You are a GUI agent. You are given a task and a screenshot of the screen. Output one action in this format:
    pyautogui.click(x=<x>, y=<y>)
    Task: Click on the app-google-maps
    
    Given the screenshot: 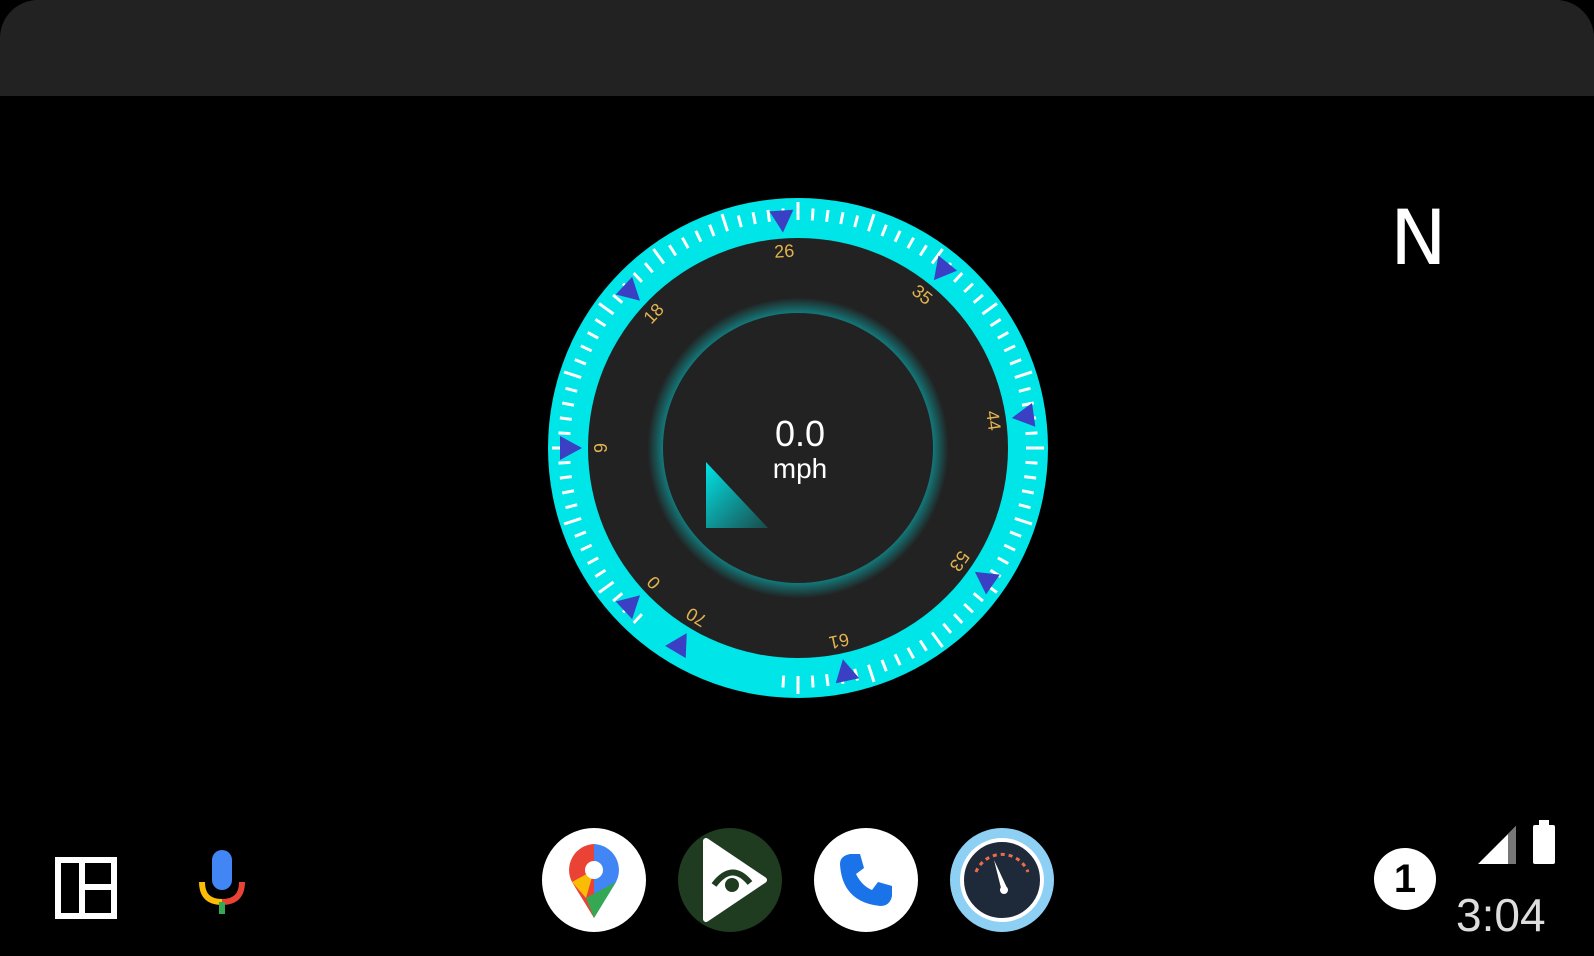 What is the action you would take?
    pyautogui.click(x=594, y=880)
    